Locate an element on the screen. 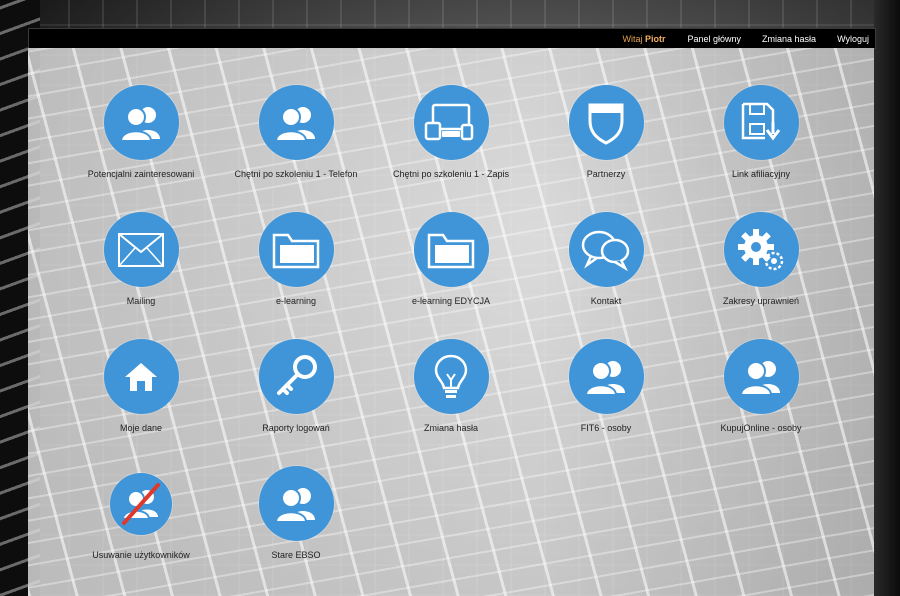 Image resolution: width=900 pixels, height=596 pixels. tile-kontakt: Kontakt is located at coordinates (606, 267).